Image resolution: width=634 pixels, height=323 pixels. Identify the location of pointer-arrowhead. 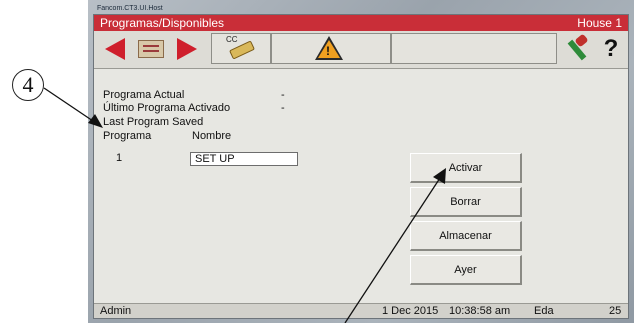
(439, 176).